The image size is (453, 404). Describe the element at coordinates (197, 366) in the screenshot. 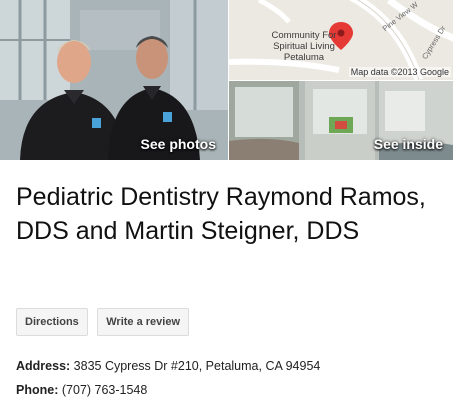

I see `address-value: 3835 Cypress Dr #210, Petaluma, CA 94954` at that location.